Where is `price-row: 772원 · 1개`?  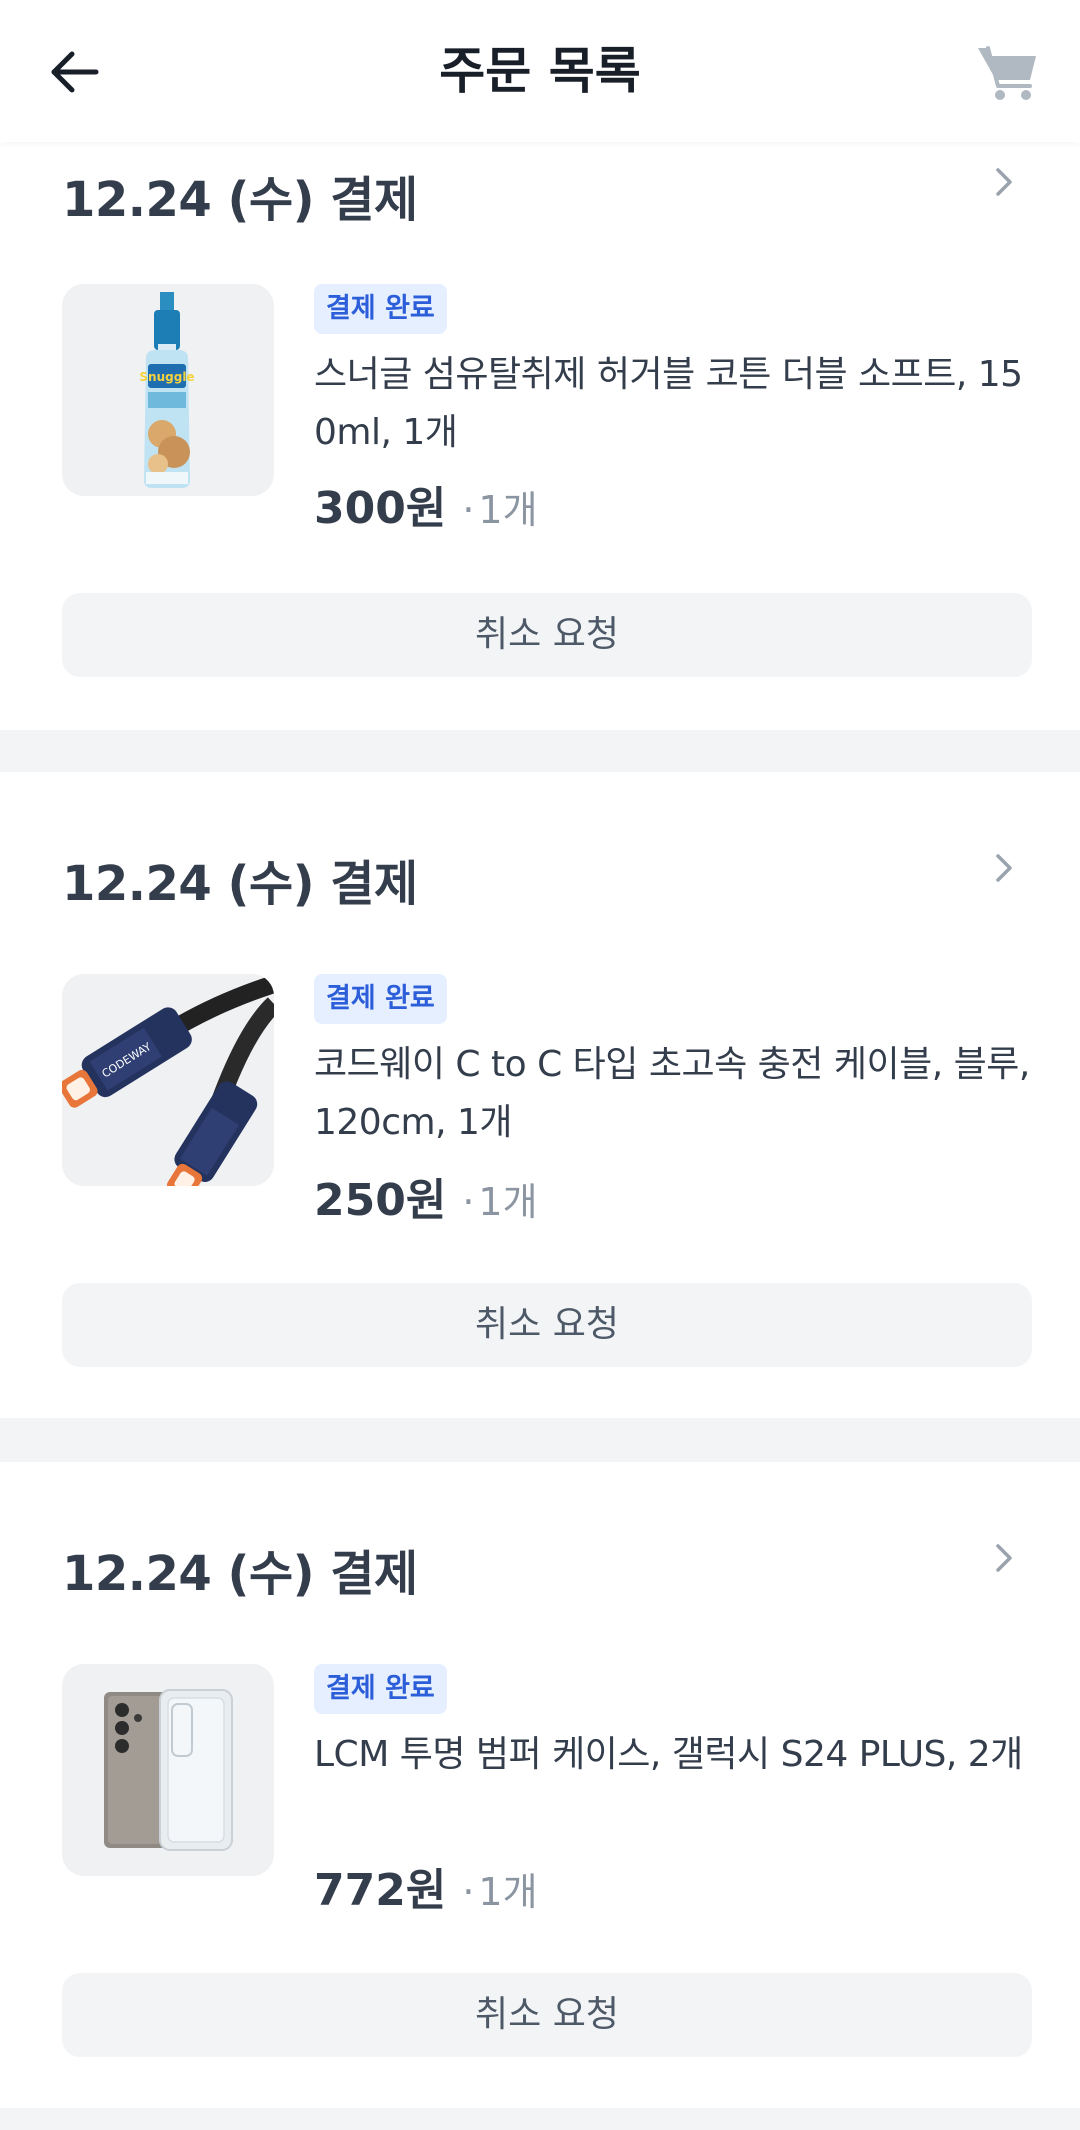 price-row: 772원 · 1개 is located at coordinates (426, 1885).